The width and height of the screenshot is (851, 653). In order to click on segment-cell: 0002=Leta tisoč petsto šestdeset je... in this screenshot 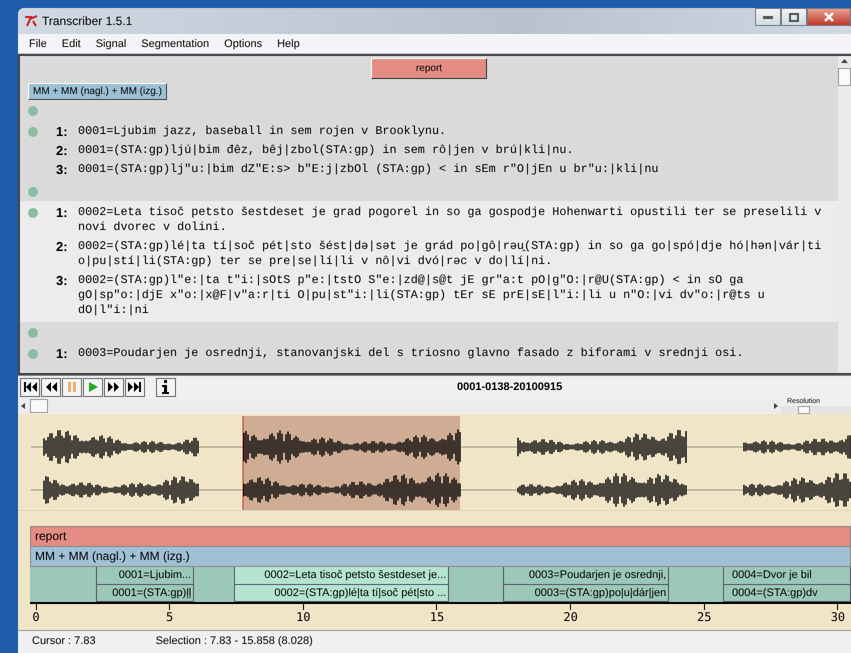, I will do `click(341, 575)`.